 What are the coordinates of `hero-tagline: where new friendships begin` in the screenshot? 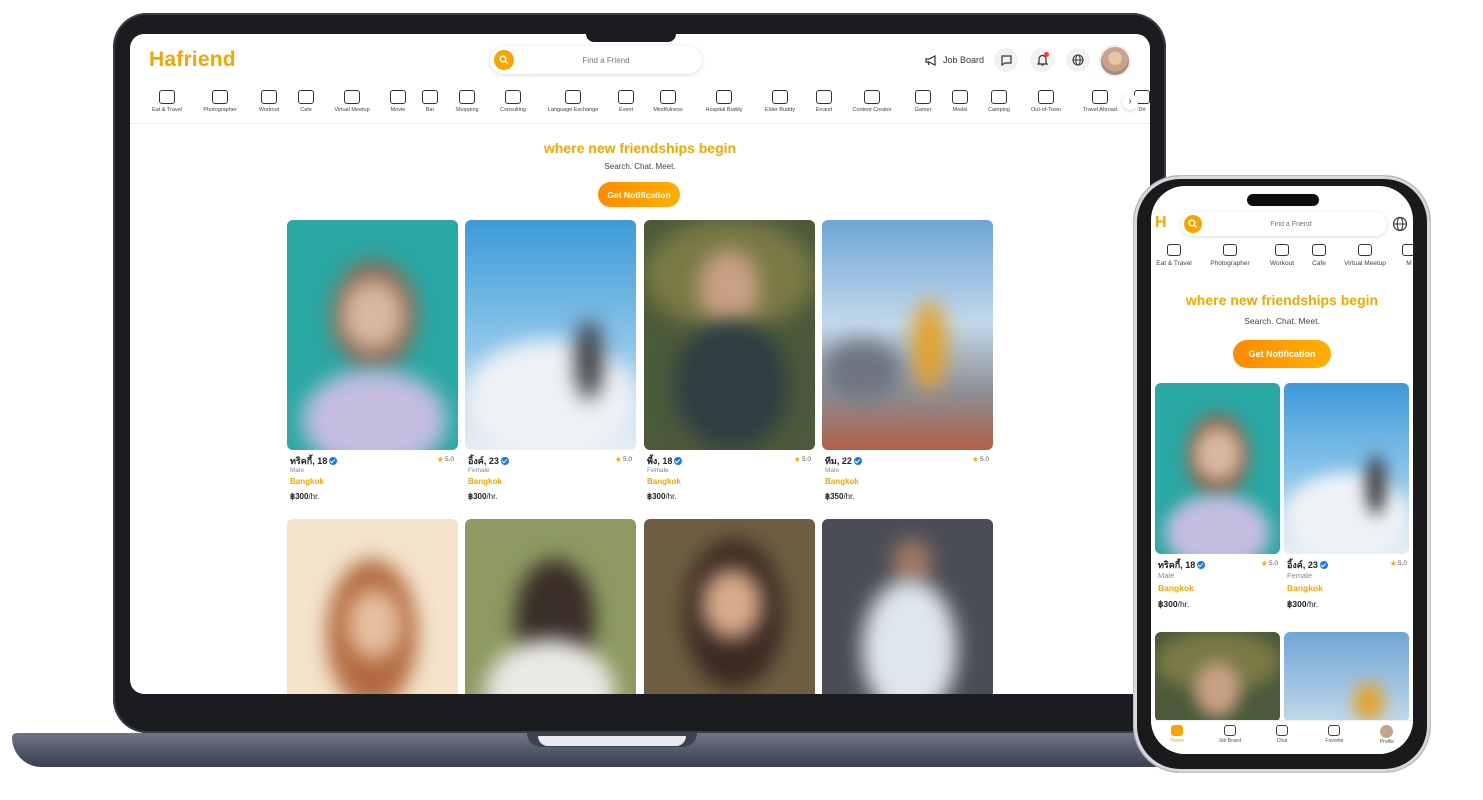 It's located at (640, 148).